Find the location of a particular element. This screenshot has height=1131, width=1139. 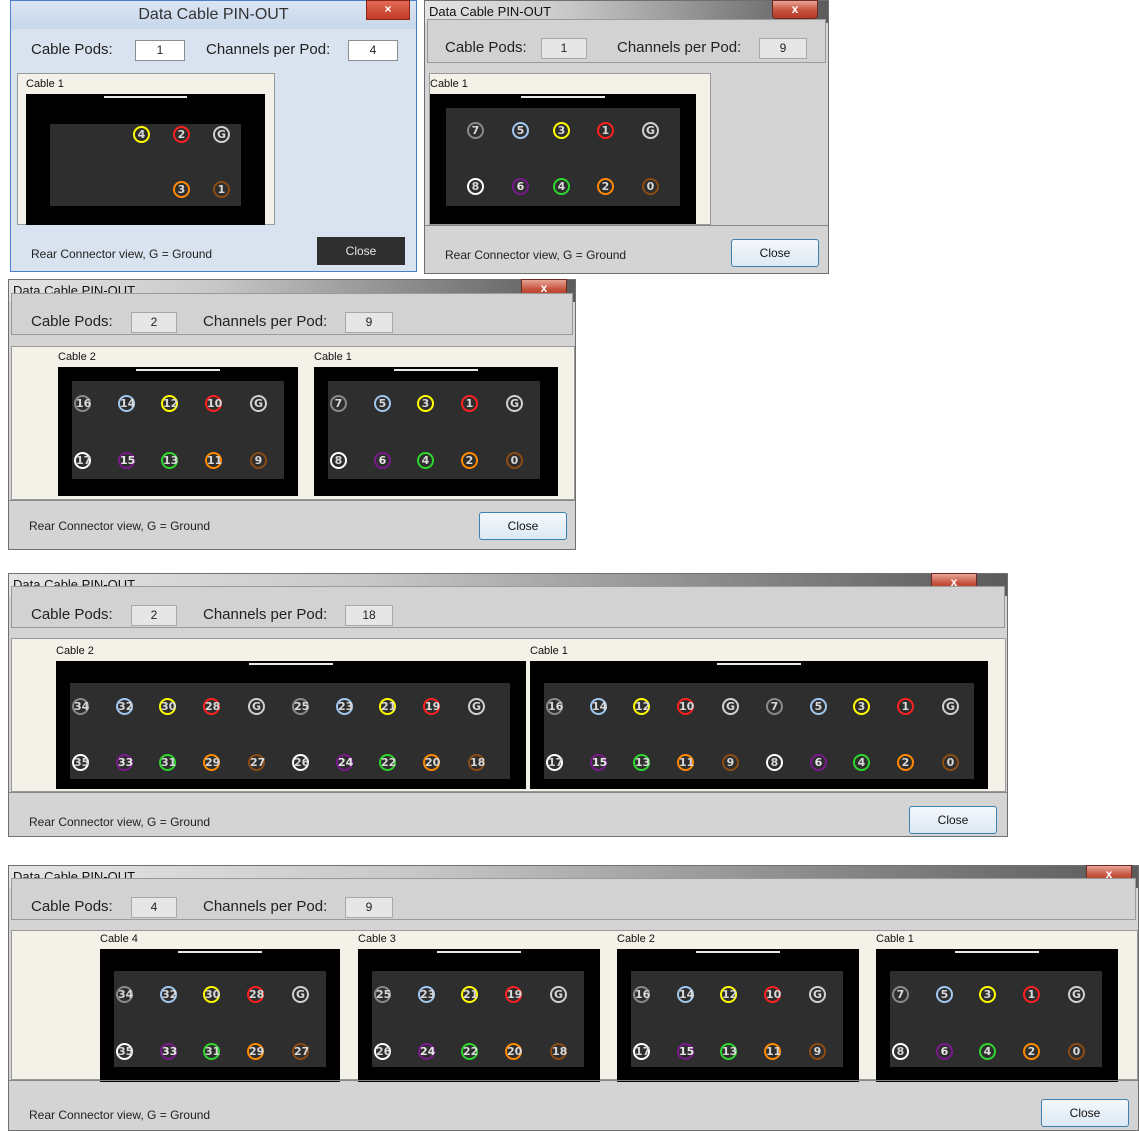

connector-panel: Cable 1 4 2 G 3 1 is located at coordinates (146, 149).